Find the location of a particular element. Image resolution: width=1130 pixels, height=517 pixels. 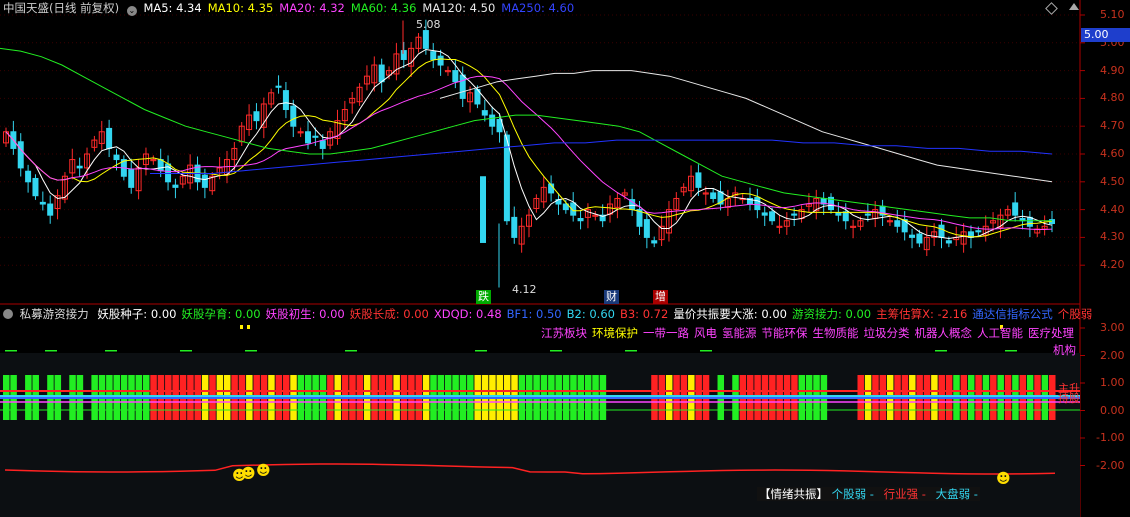

stock-weak-label: 个股弱 is located at coordinates (849, 494).